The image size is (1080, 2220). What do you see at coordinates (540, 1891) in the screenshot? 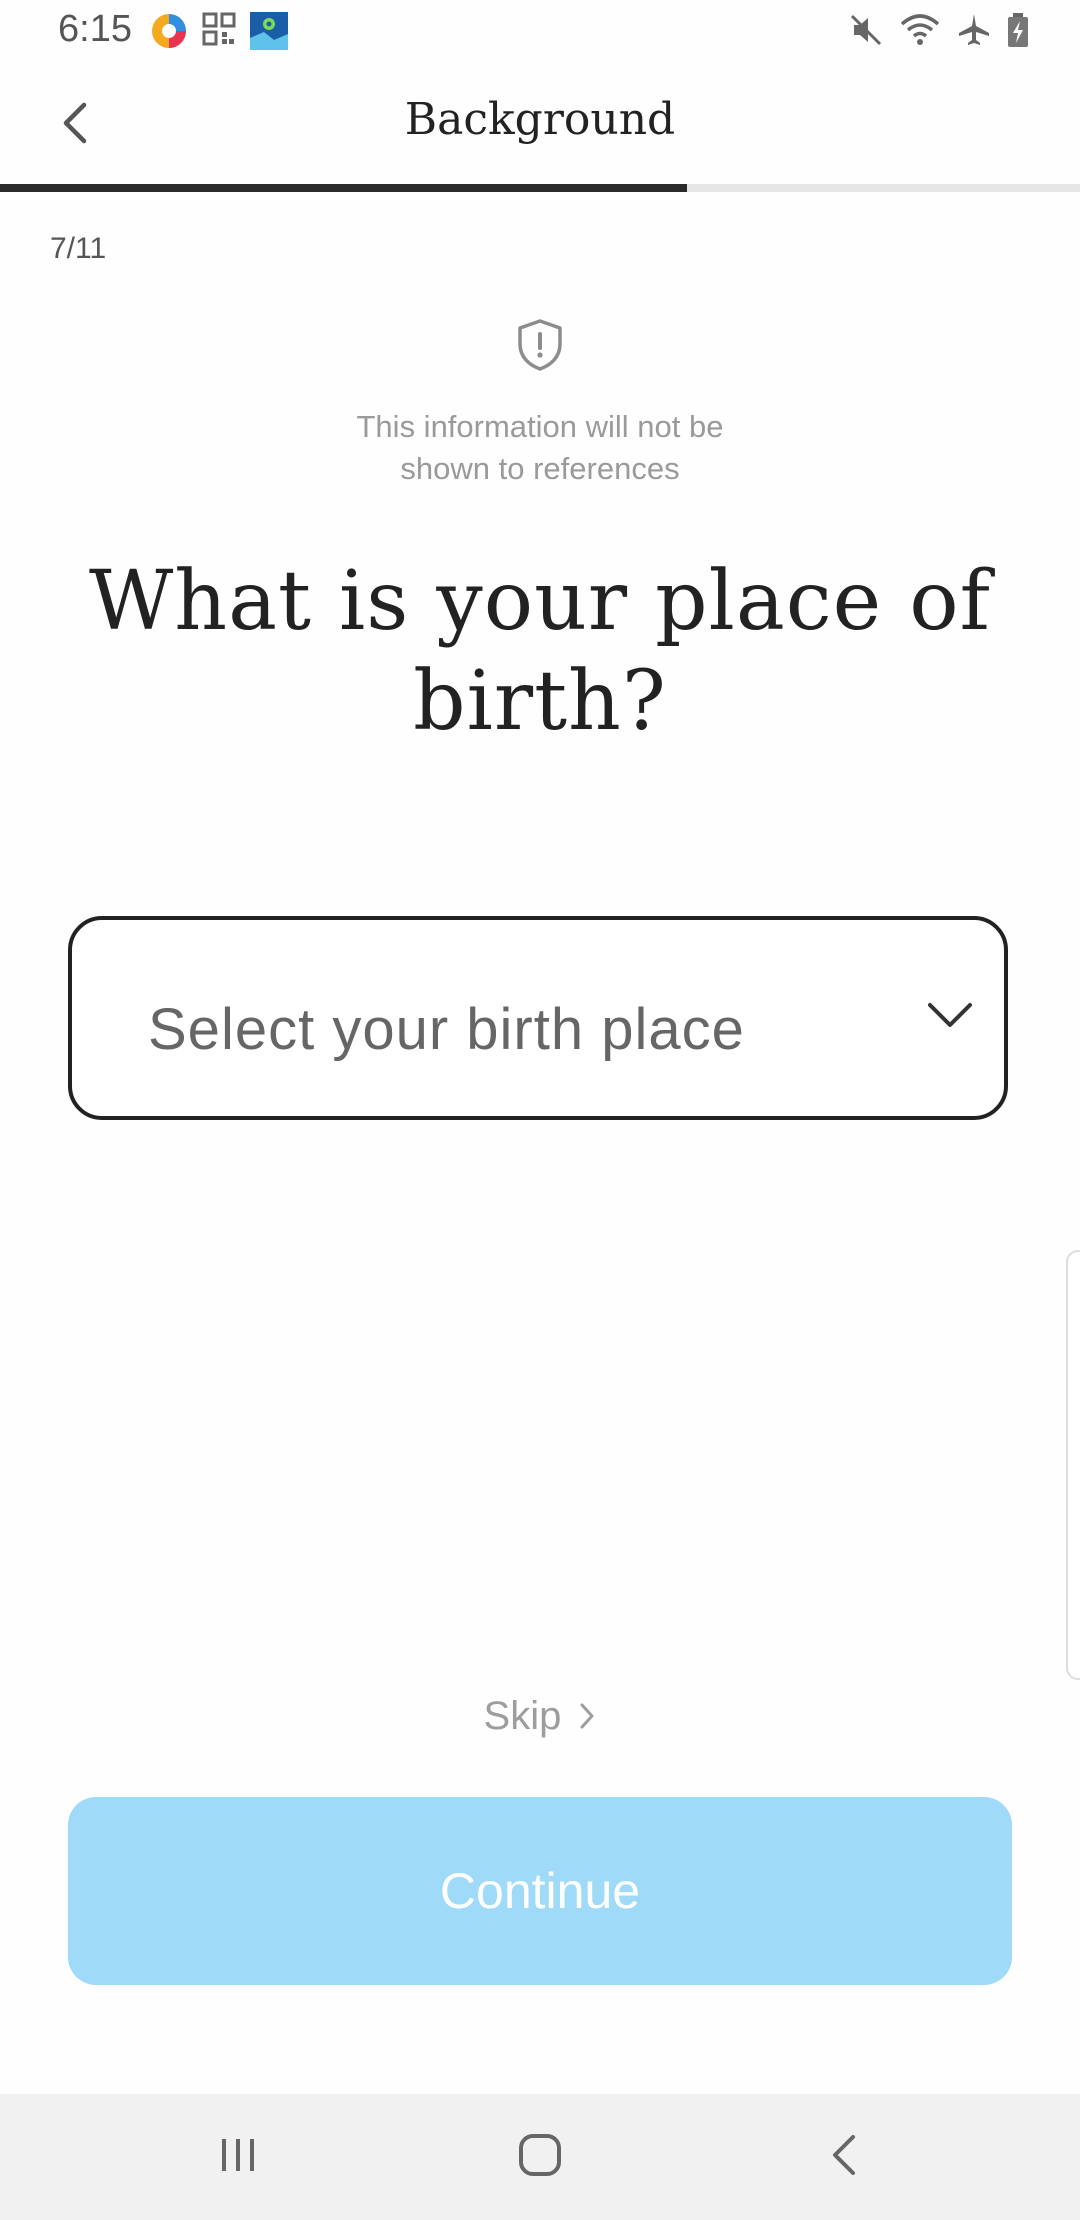
I see `continue-button: Continue` at bounding box center [540, 1891].